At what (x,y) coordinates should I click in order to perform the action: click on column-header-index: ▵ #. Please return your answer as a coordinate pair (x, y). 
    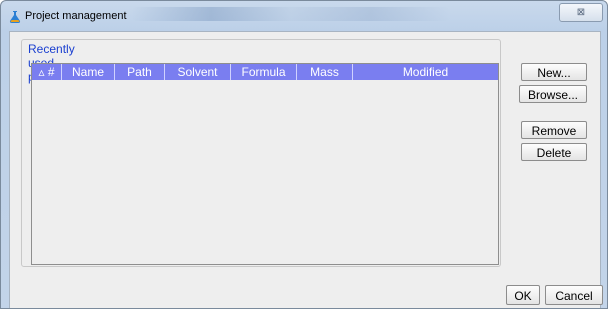
    Looking at the image, I should click on (47, 72).